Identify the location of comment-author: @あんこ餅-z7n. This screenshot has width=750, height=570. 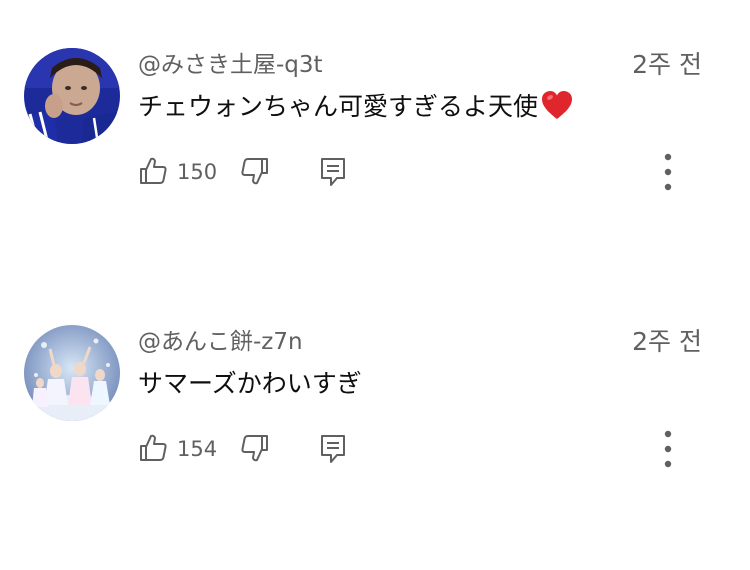
(220, 342).